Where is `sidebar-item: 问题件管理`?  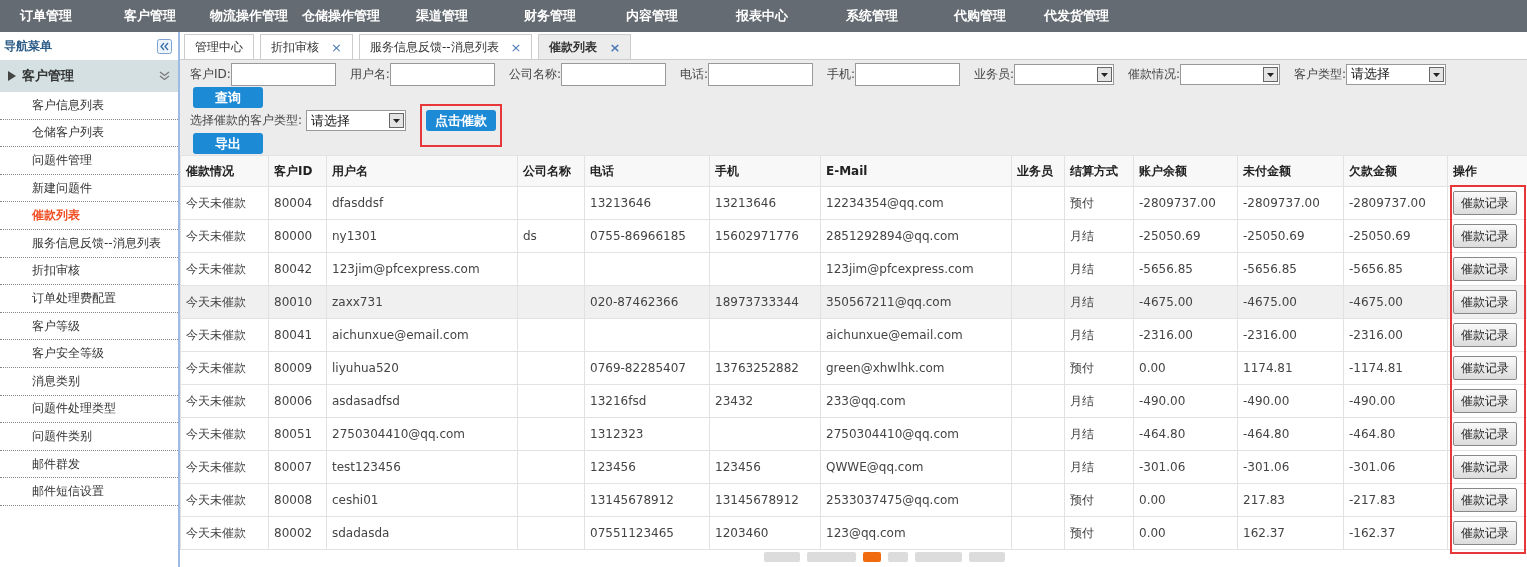
sidebar-item: 问题件管理 is located at coordinates (89, 161).